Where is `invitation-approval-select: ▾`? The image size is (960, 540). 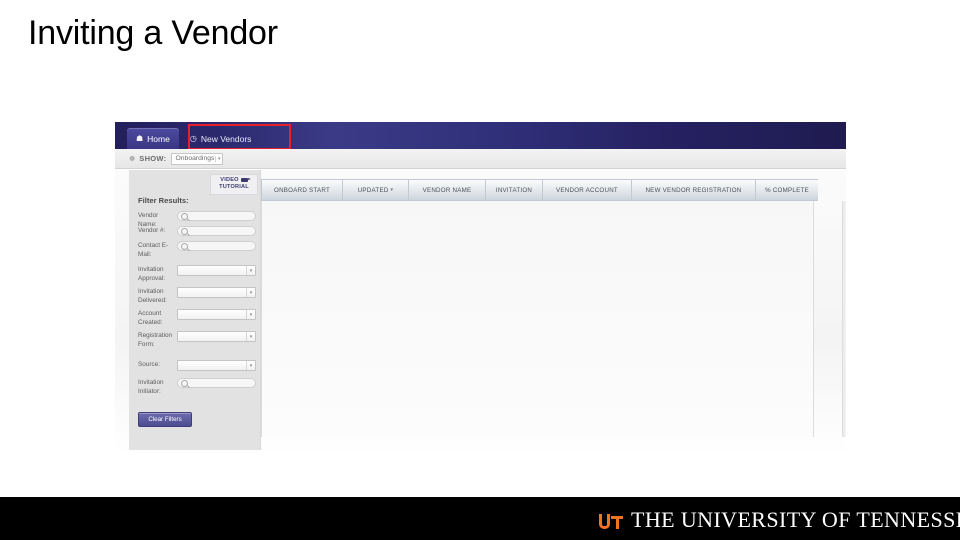 invitation-approval-select: ▾ is located at coordinates (216, 270).